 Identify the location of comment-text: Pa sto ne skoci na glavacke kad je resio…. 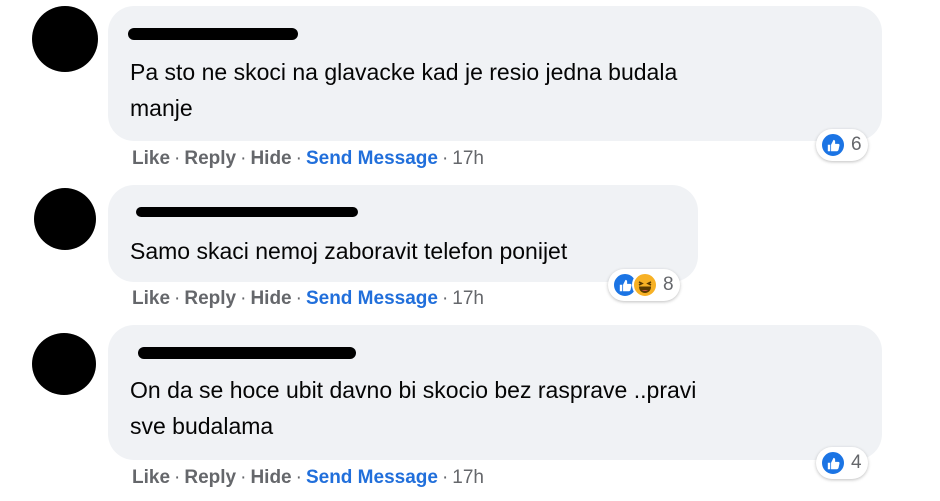
(404, 90).